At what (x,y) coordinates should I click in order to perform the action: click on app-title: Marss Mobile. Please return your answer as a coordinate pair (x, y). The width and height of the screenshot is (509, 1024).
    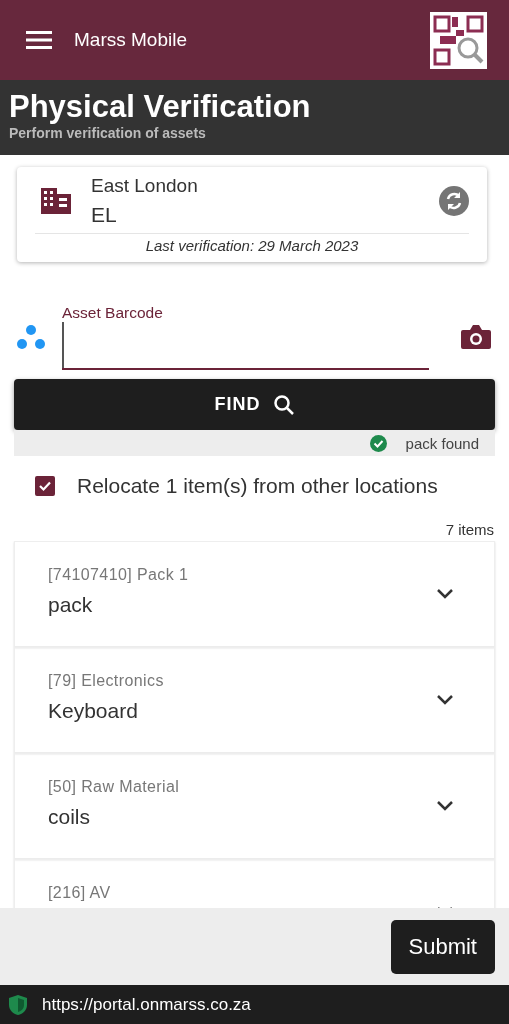
    Looking at the image, I should click on (131, 40).